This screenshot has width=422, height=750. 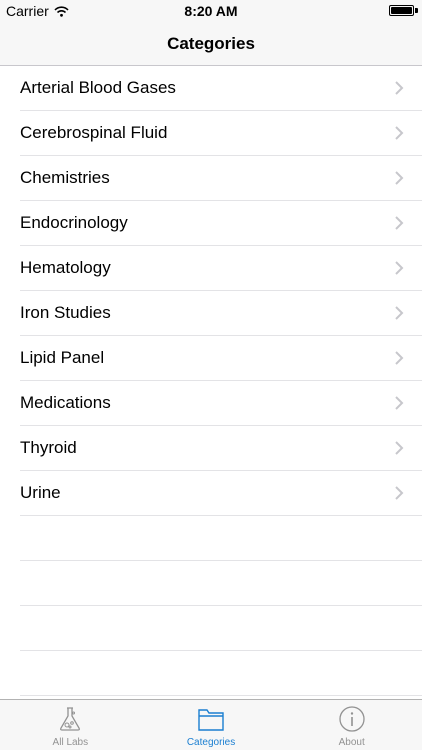 I want to click on tab-about: About, so click(x=351, y=725).